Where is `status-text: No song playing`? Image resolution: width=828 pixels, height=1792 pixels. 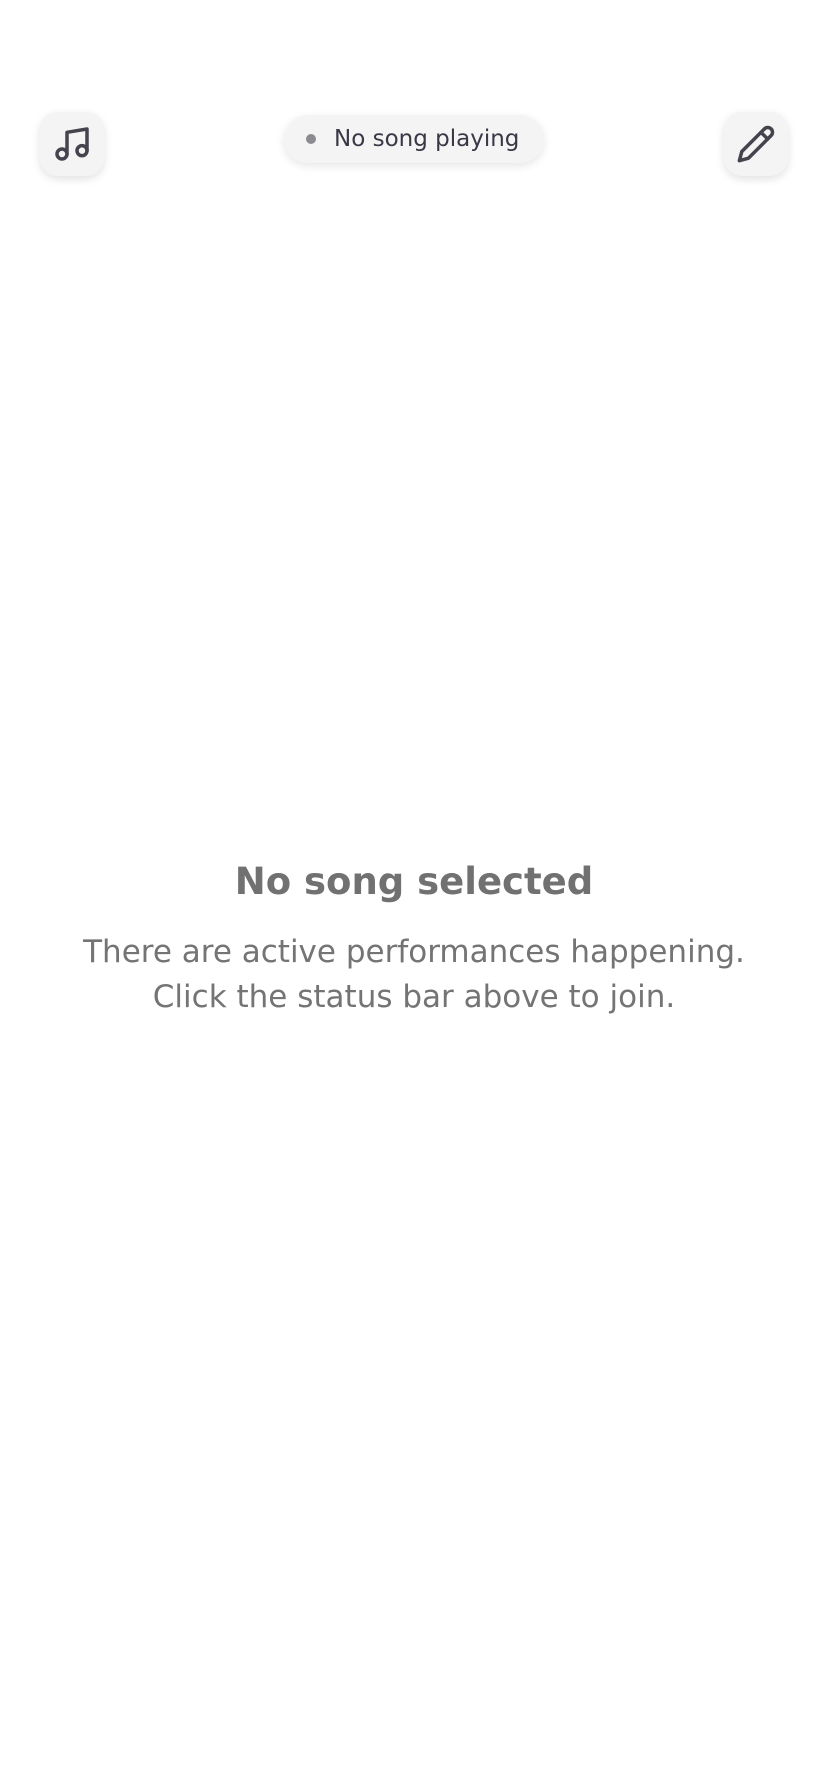 status-text: No song playing is located at coordinates (427, 139).